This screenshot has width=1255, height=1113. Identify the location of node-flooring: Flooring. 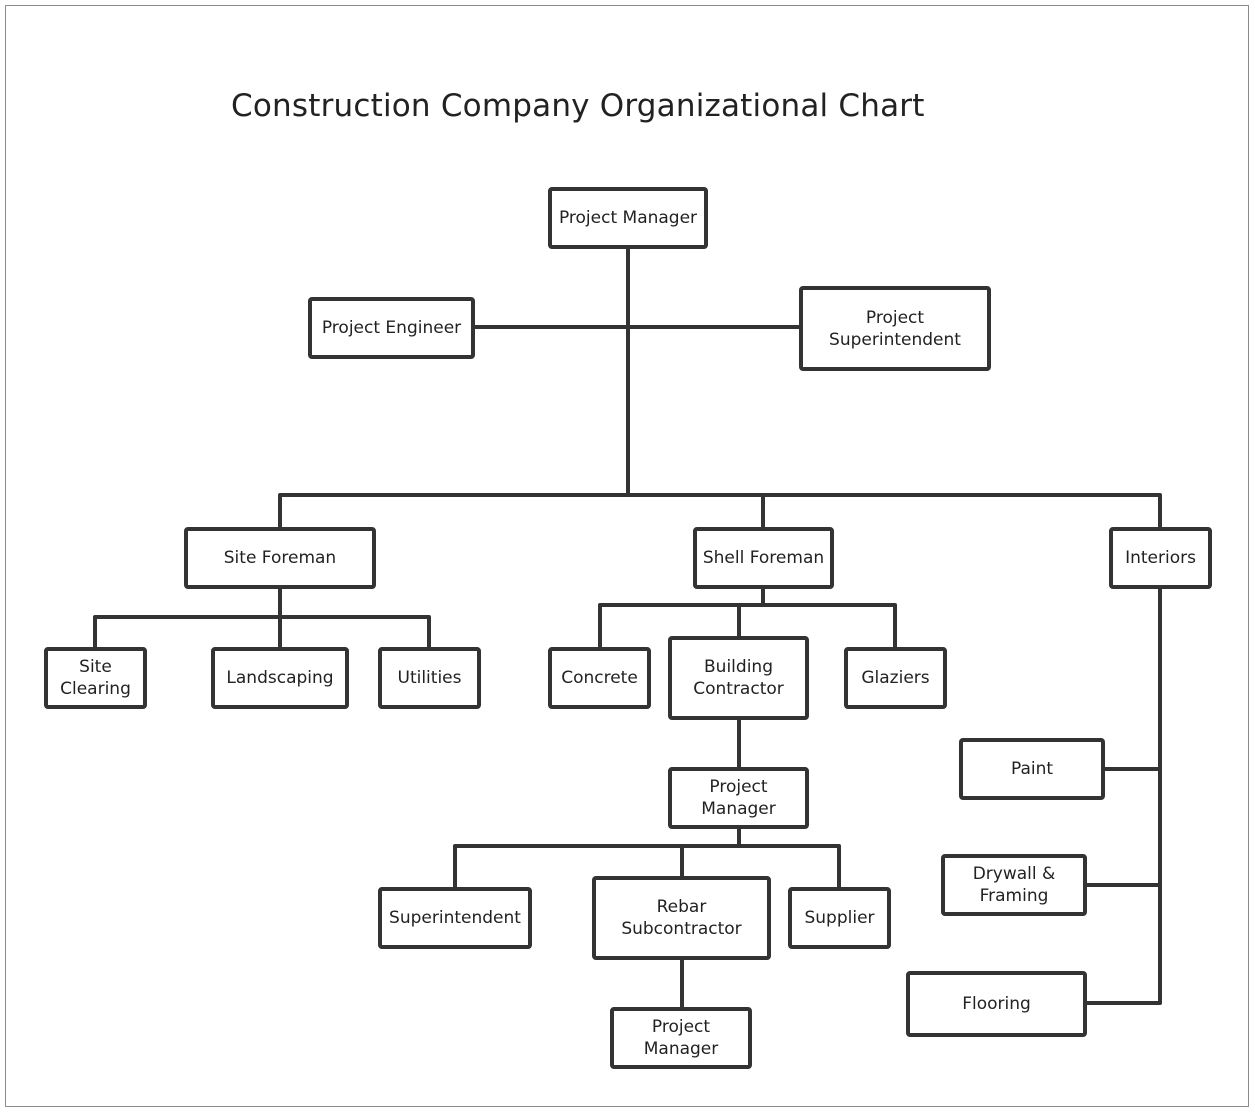
(996, 1004).